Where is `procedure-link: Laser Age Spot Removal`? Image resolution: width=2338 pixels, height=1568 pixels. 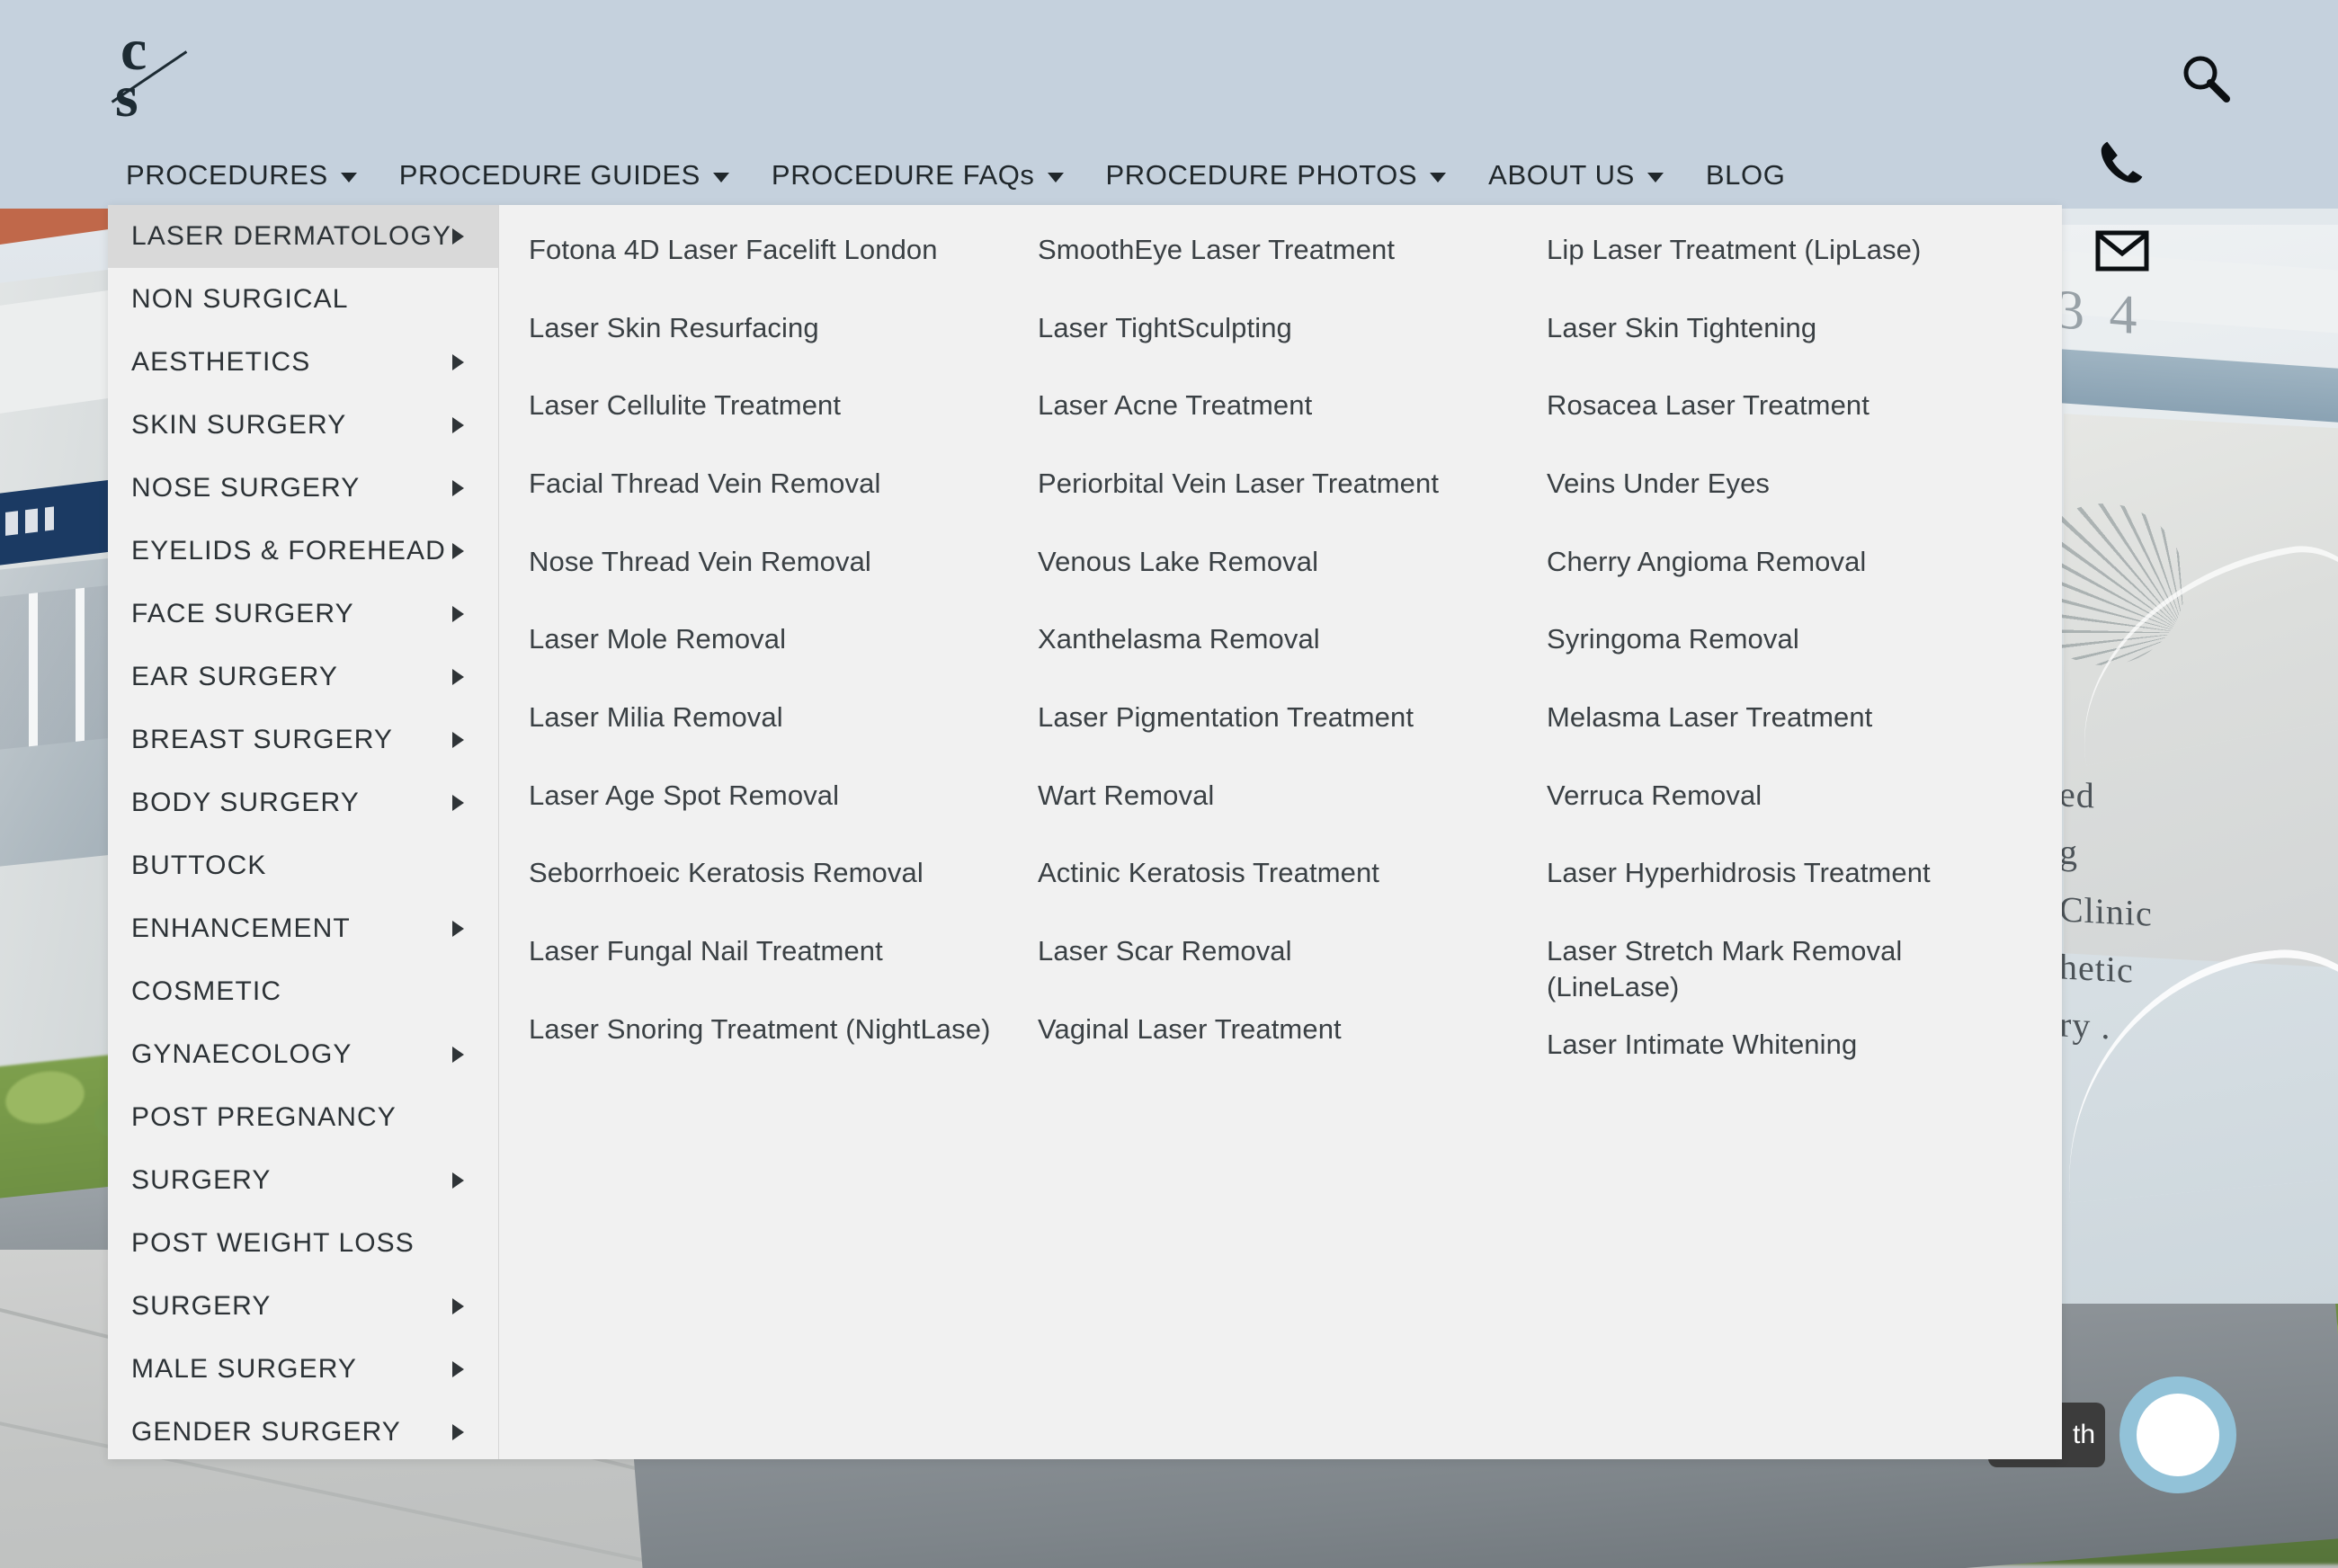 procedure-link: Laser Age Spot Removal is located at coordinates (768, 796).